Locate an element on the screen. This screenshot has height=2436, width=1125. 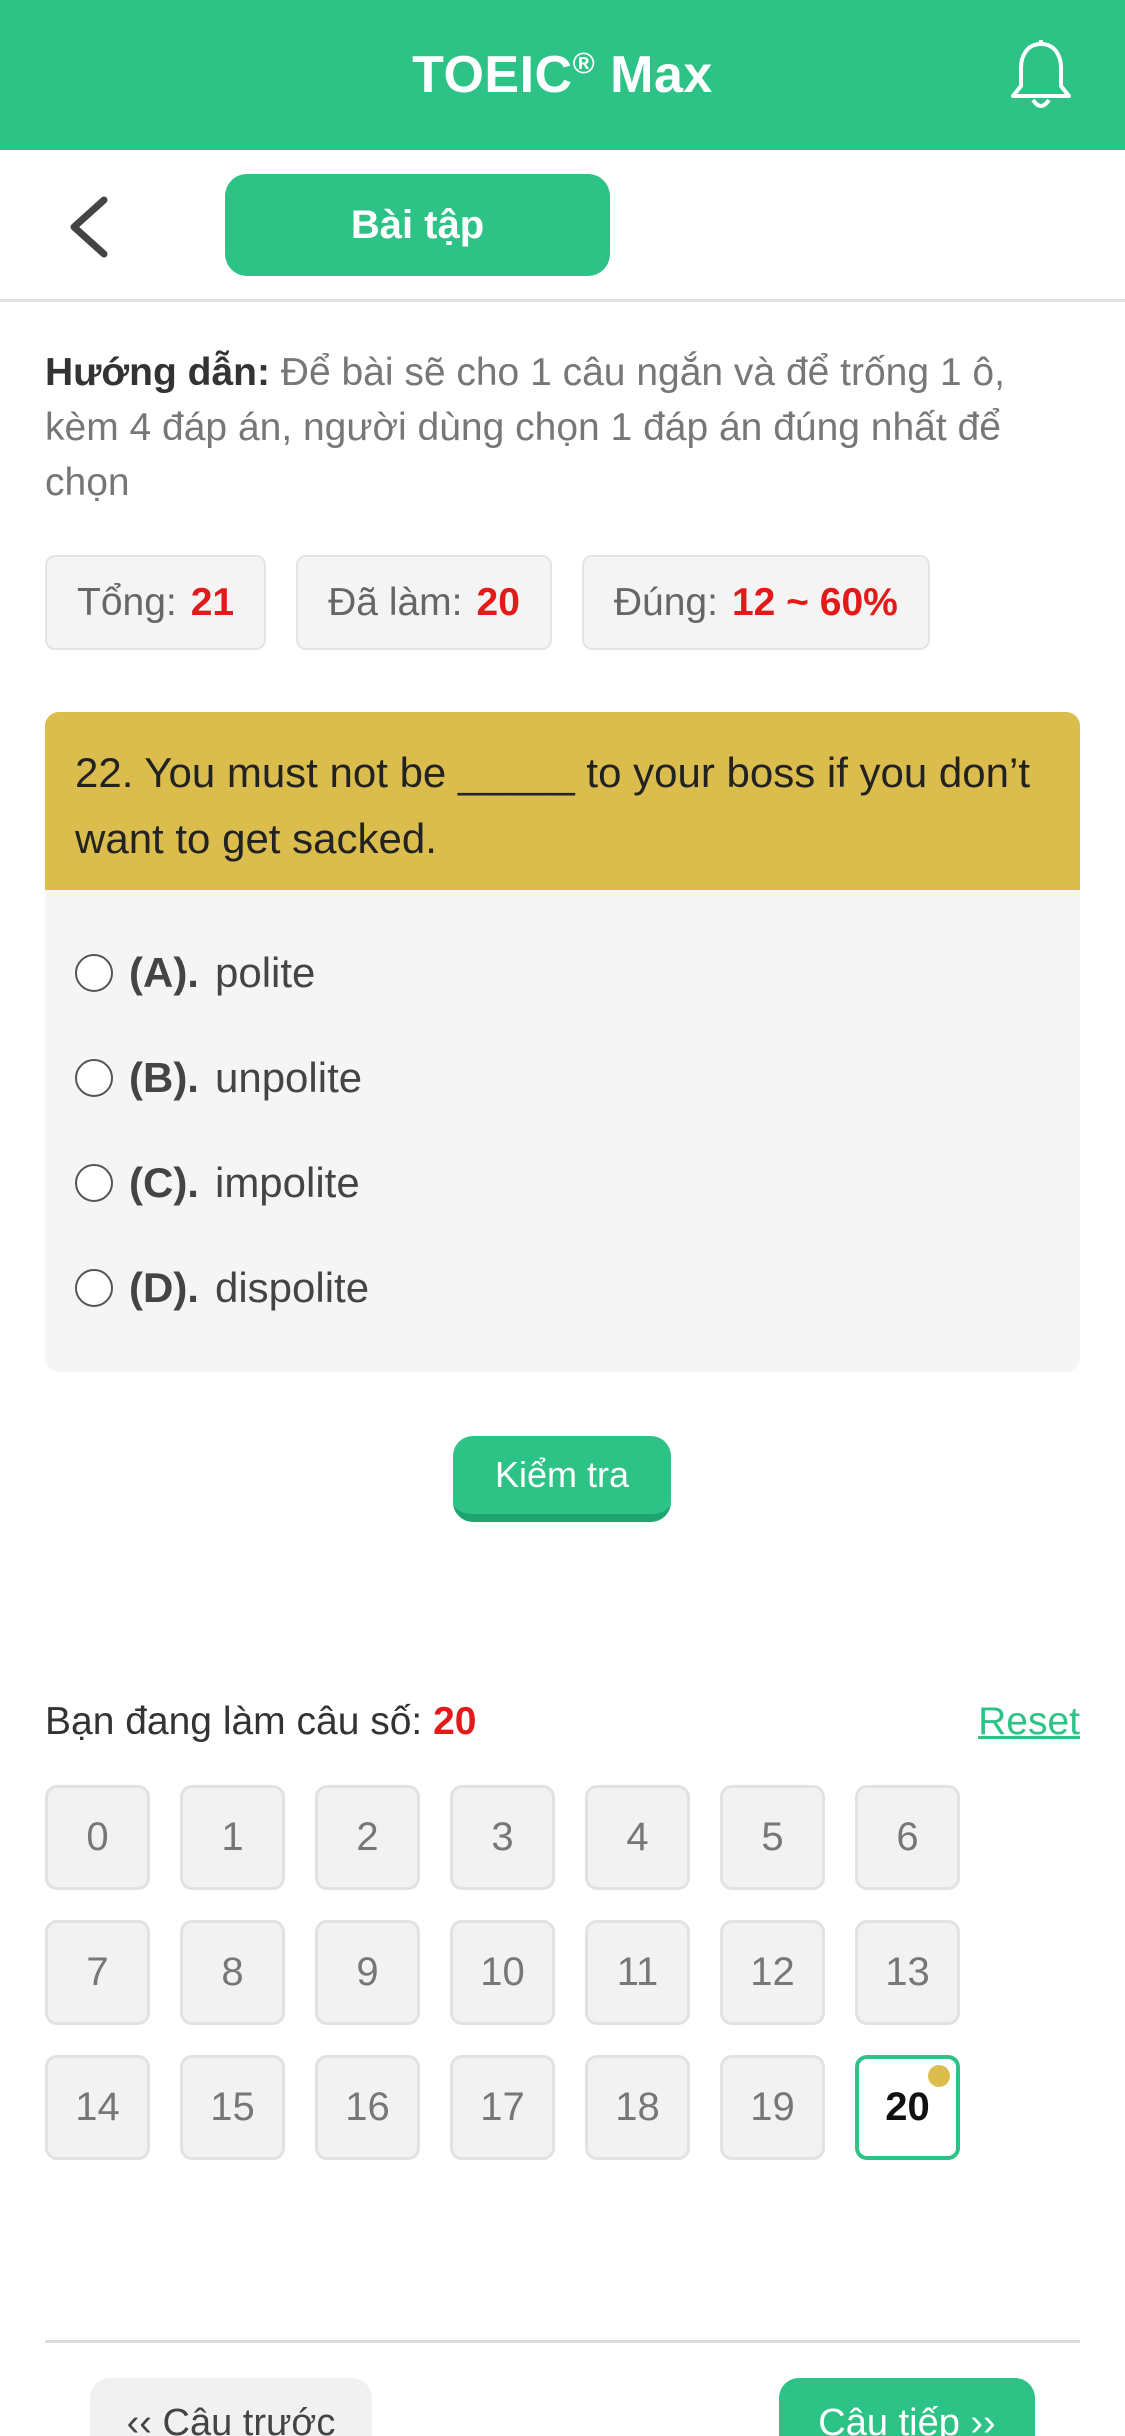
chevron-left-icon is located at coordinates (90, 227).